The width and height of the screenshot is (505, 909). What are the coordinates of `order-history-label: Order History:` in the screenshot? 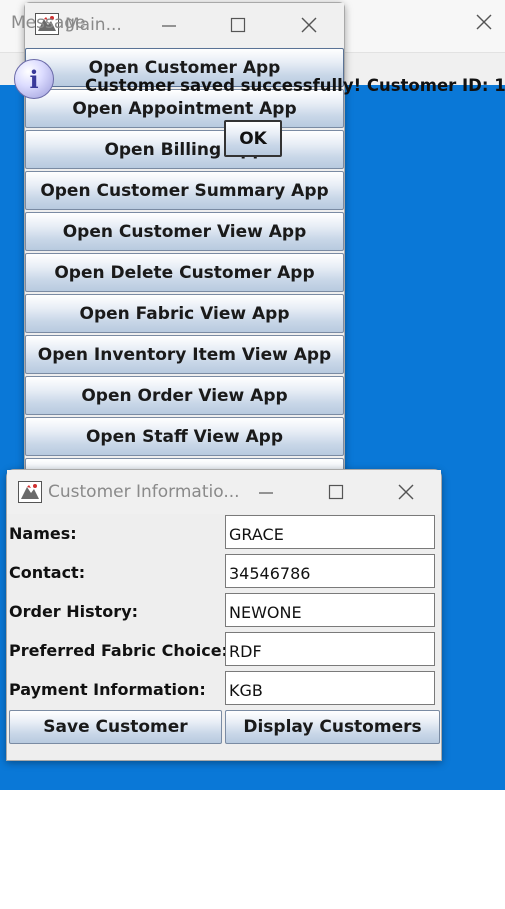 It's located at (74, 611).